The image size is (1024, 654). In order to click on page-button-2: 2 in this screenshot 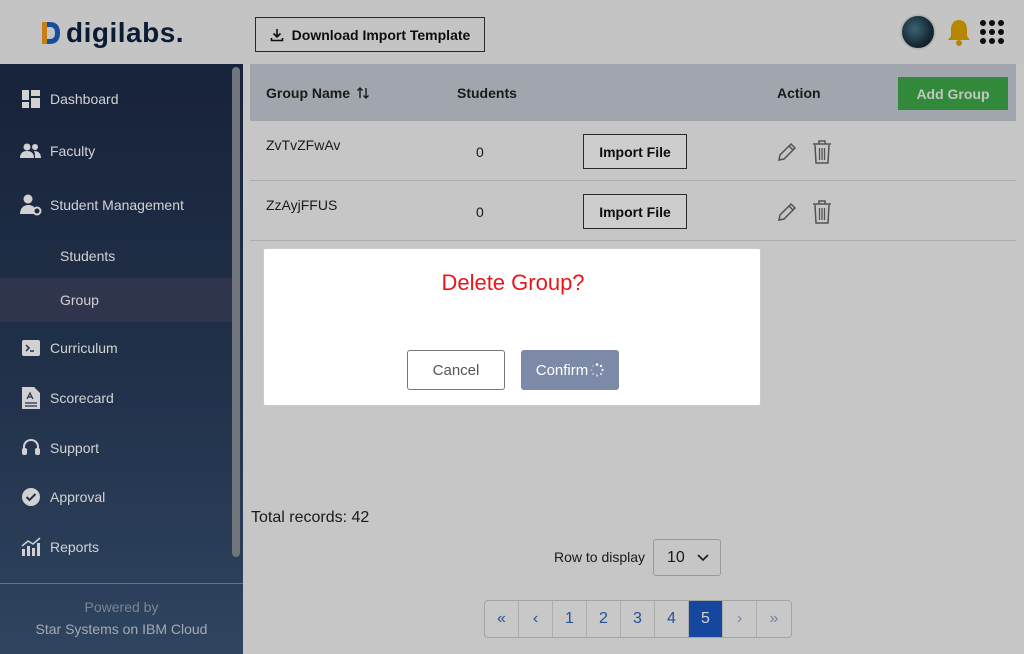, I will do `click(604, 619)`.